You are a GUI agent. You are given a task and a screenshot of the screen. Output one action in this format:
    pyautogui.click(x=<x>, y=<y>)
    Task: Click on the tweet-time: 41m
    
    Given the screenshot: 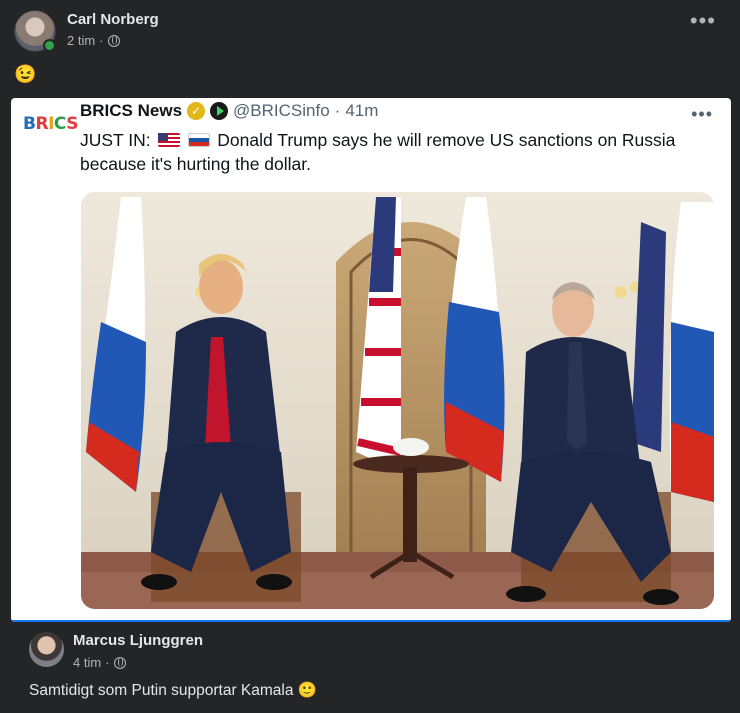 What is the action you would take?
    pyautogui.click(x=362, y=110)
    